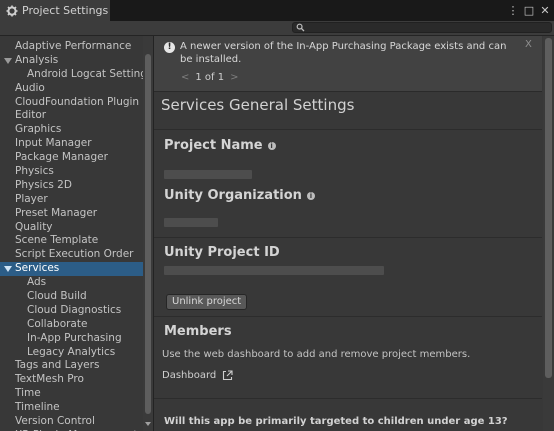 Image resolution: width=554 pixels, height=431 pixels. What do you see at coordinates (28, 393) in the screenshot?
I see `sidebar-item-label: Time` at bounding box center [28, 393].